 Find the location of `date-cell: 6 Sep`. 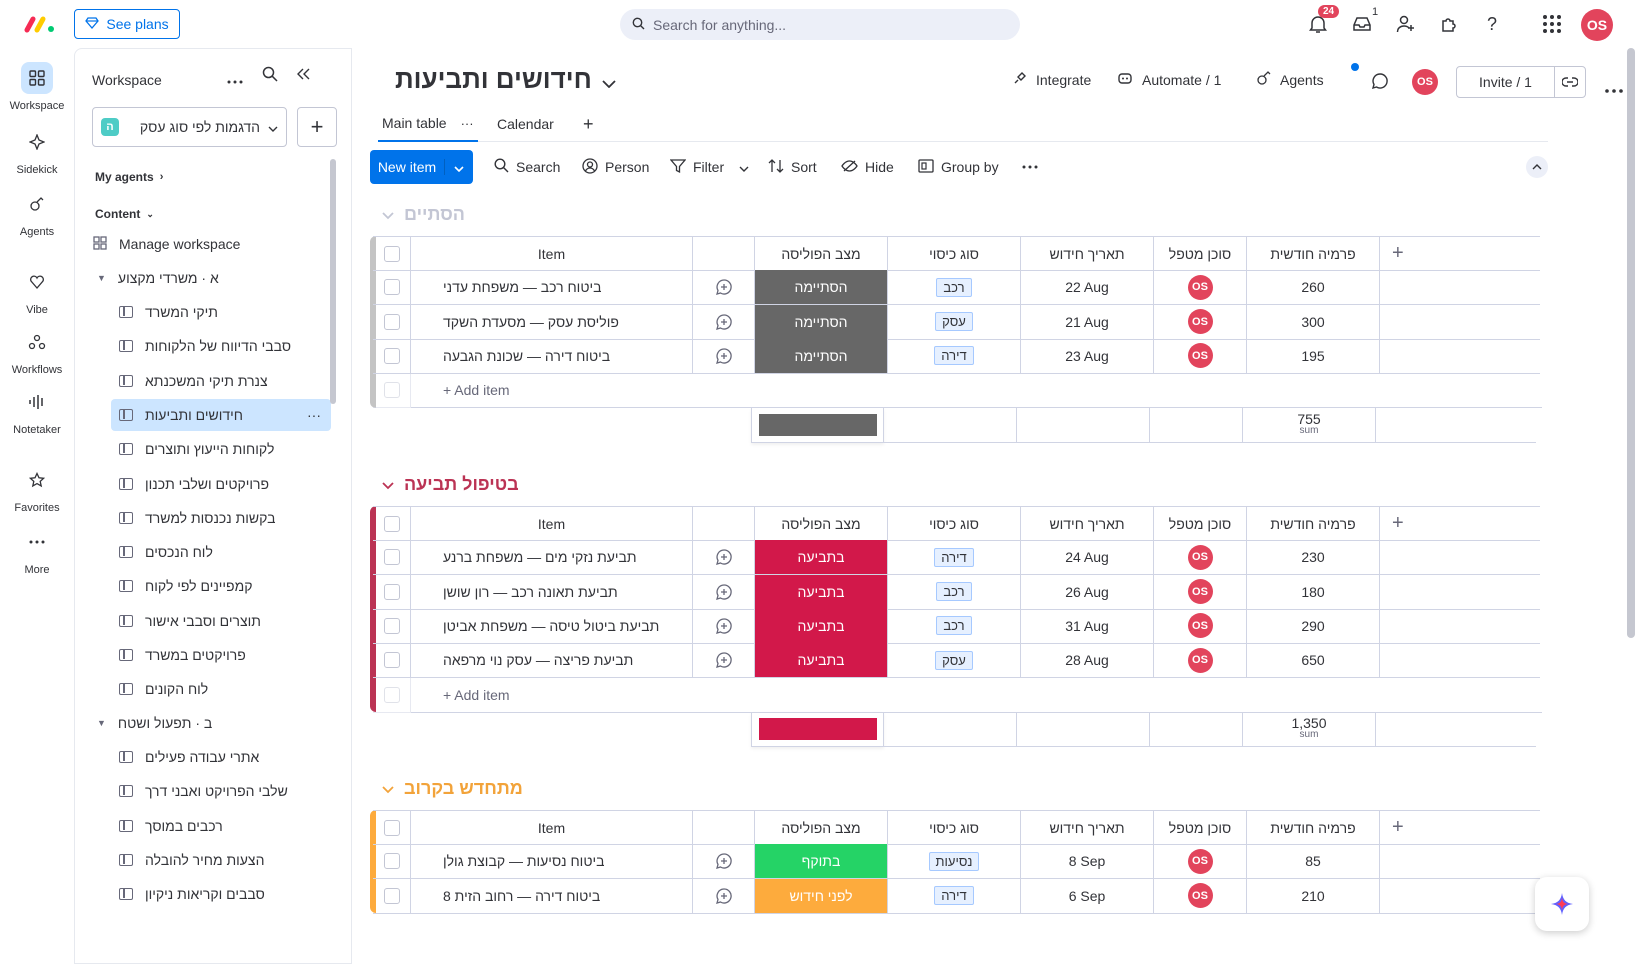

date-cell: 6 Sep is located at coordinates (1087, 896).